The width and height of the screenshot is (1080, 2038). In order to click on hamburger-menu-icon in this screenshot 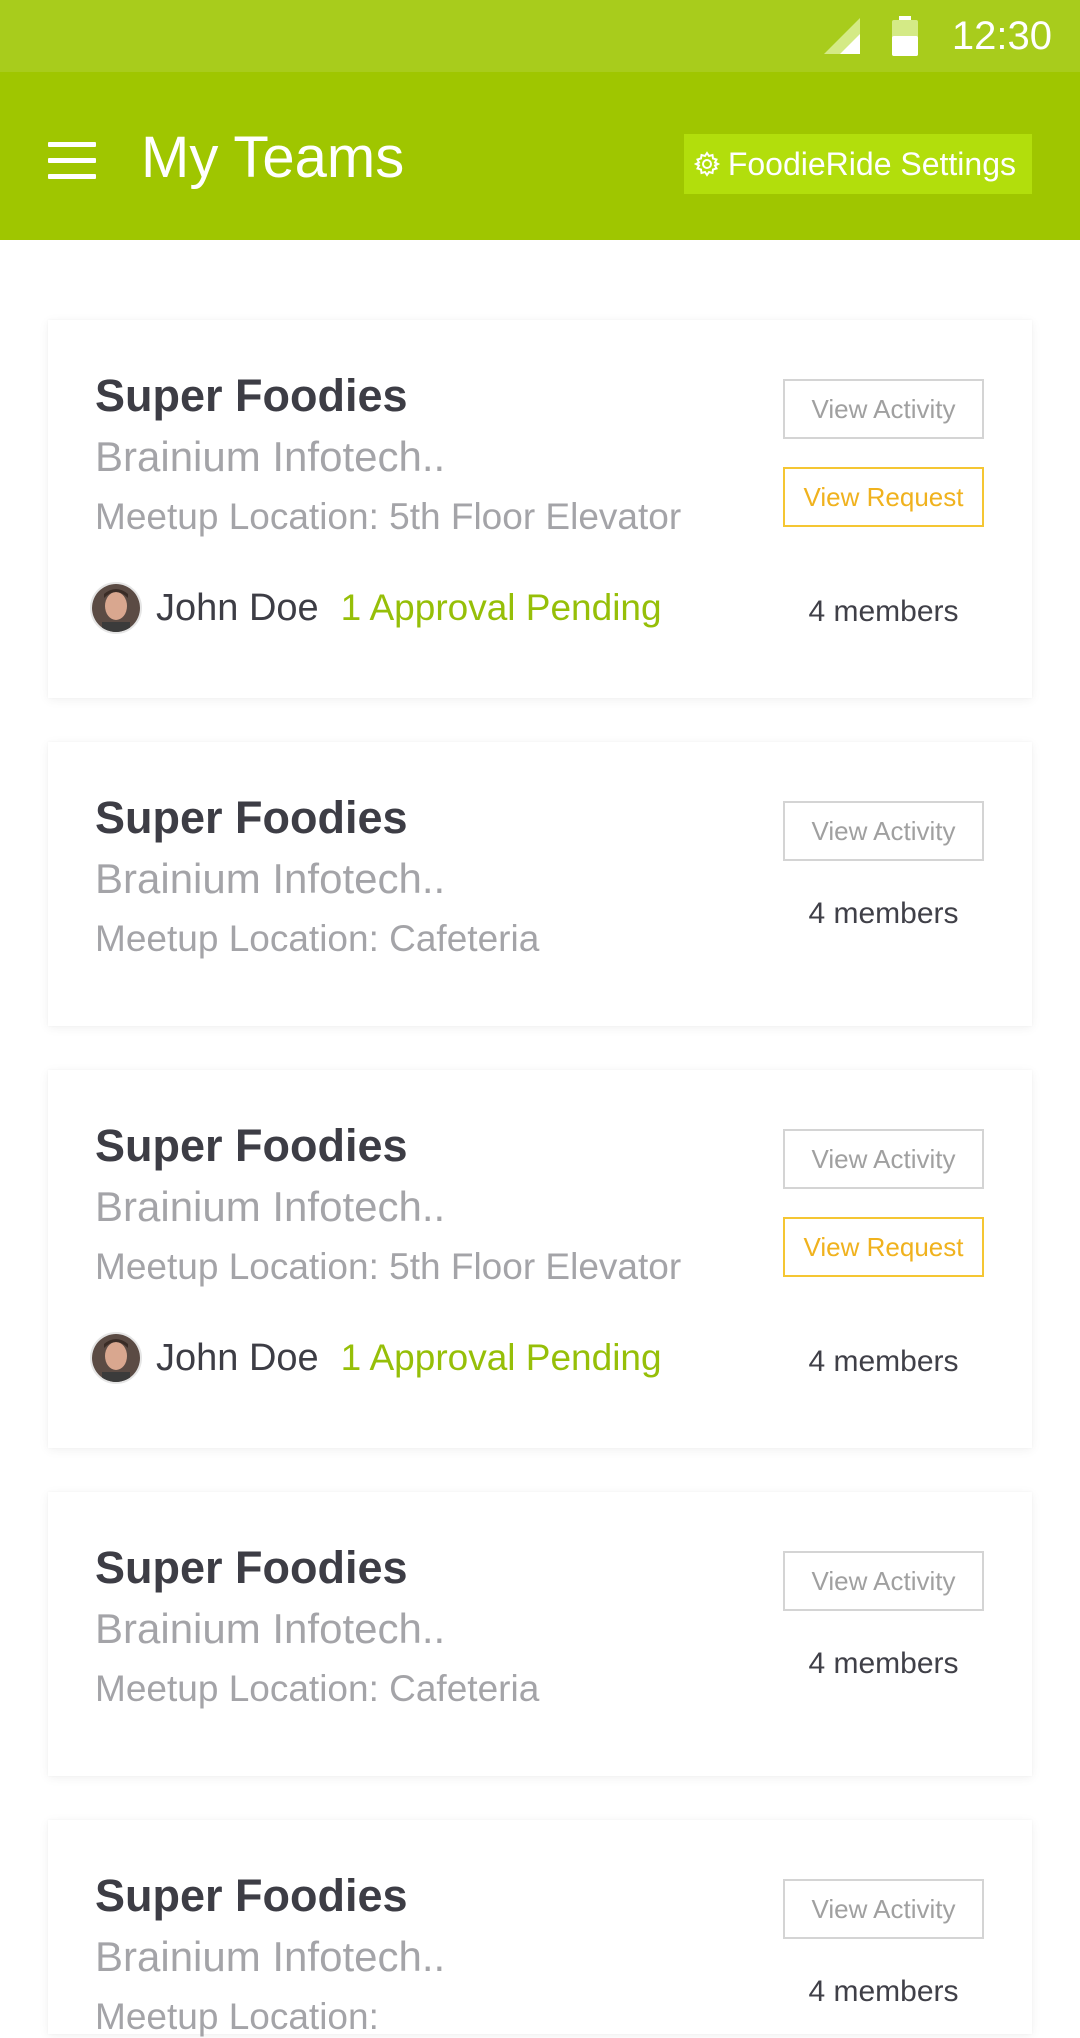, I will do `click(72, 161)`.